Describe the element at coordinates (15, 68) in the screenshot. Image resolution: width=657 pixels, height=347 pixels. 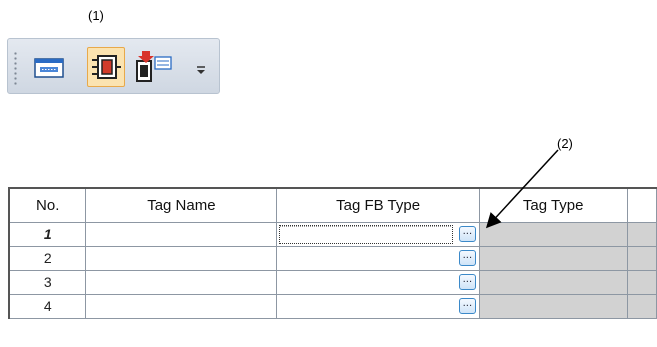
I see `toolbar-grip` at that location.